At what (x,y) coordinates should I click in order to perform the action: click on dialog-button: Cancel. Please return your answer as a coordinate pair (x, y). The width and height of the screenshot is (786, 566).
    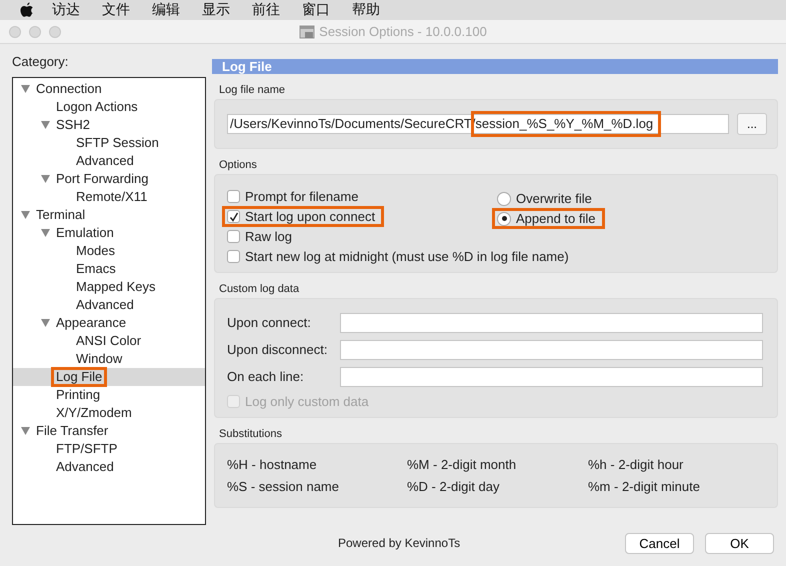
    Looking at the image, I should click on (659, 543).